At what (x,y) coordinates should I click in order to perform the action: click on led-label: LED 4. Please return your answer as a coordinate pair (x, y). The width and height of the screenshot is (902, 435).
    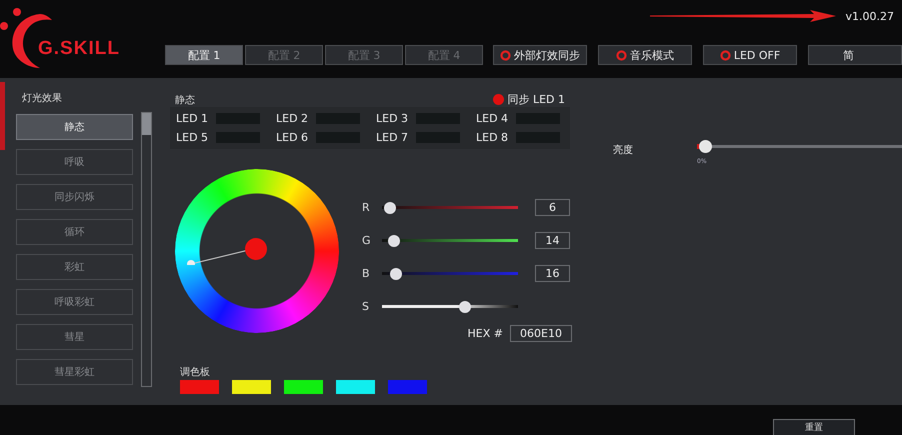
    Looking at the image, I should click on (493, 118).